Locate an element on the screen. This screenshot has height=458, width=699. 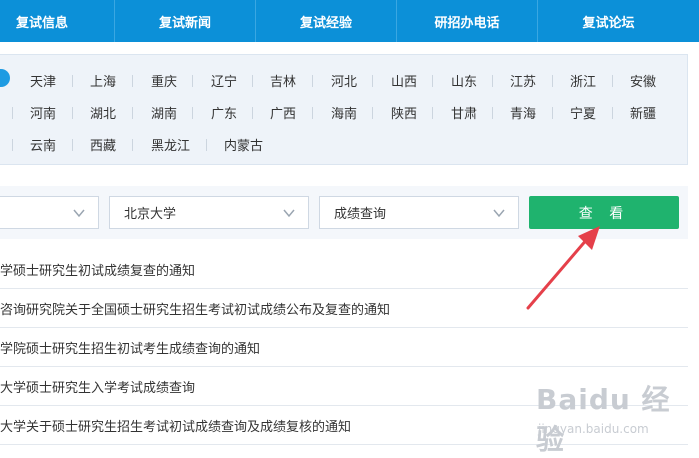
province-shaanxi: 陕西 is located at coordinates (404, 112).